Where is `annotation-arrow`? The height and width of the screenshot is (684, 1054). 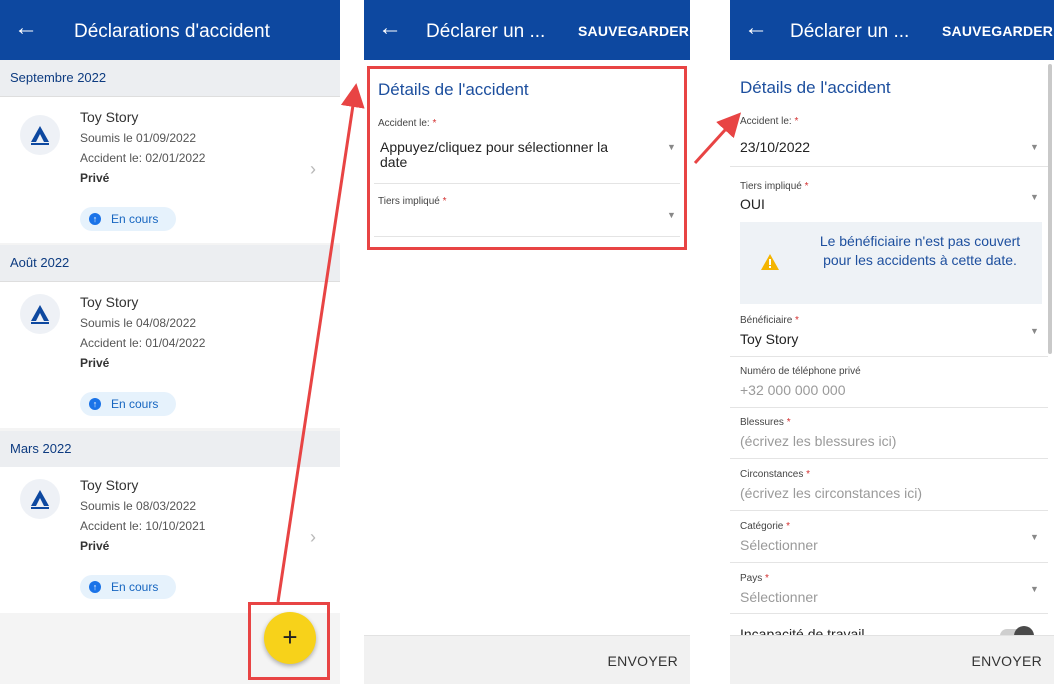
annotation-arrow is located at coordinates (717, 138).